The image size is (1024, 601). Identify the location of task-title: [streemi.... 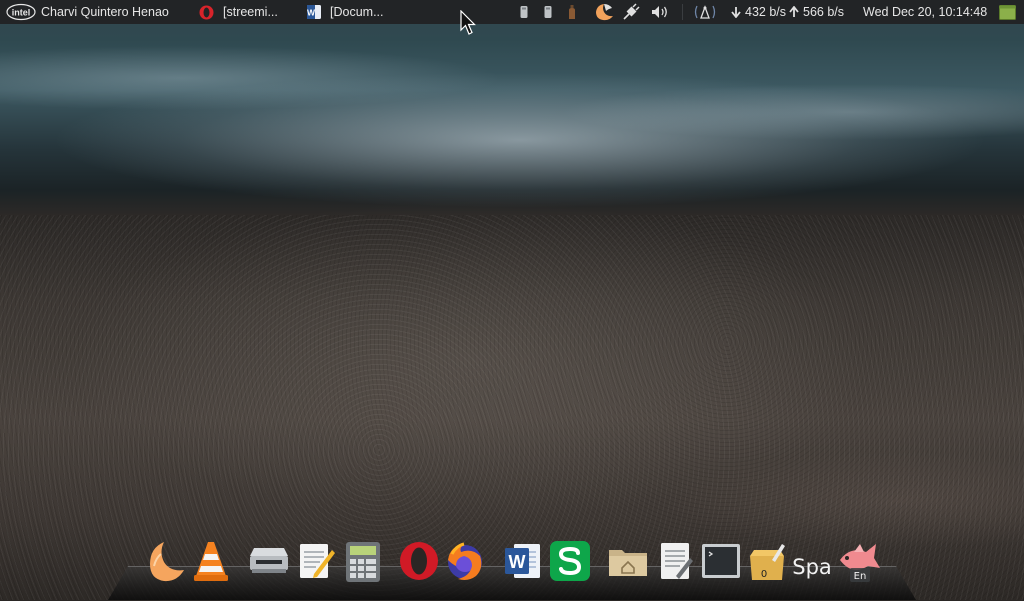
(250, 12).